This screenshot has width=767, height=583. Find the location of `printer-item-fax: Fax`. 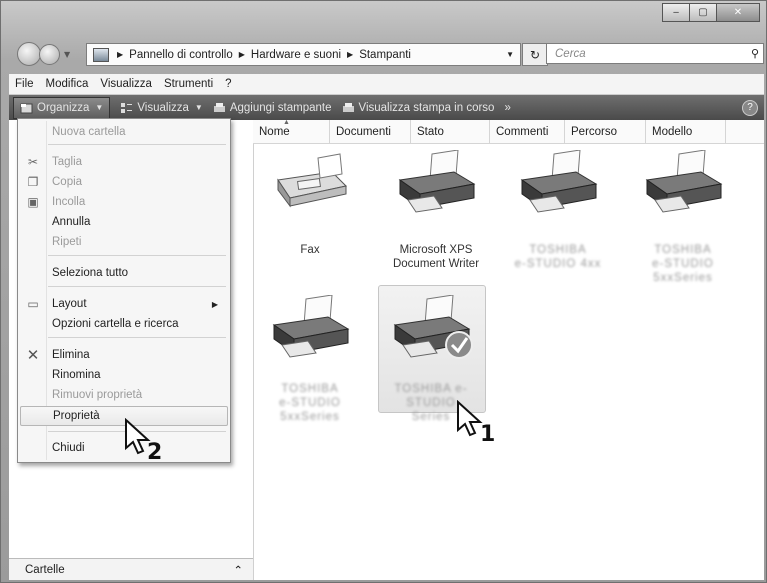

printer-item-fax: Fax is located at coordinates (310, 203).